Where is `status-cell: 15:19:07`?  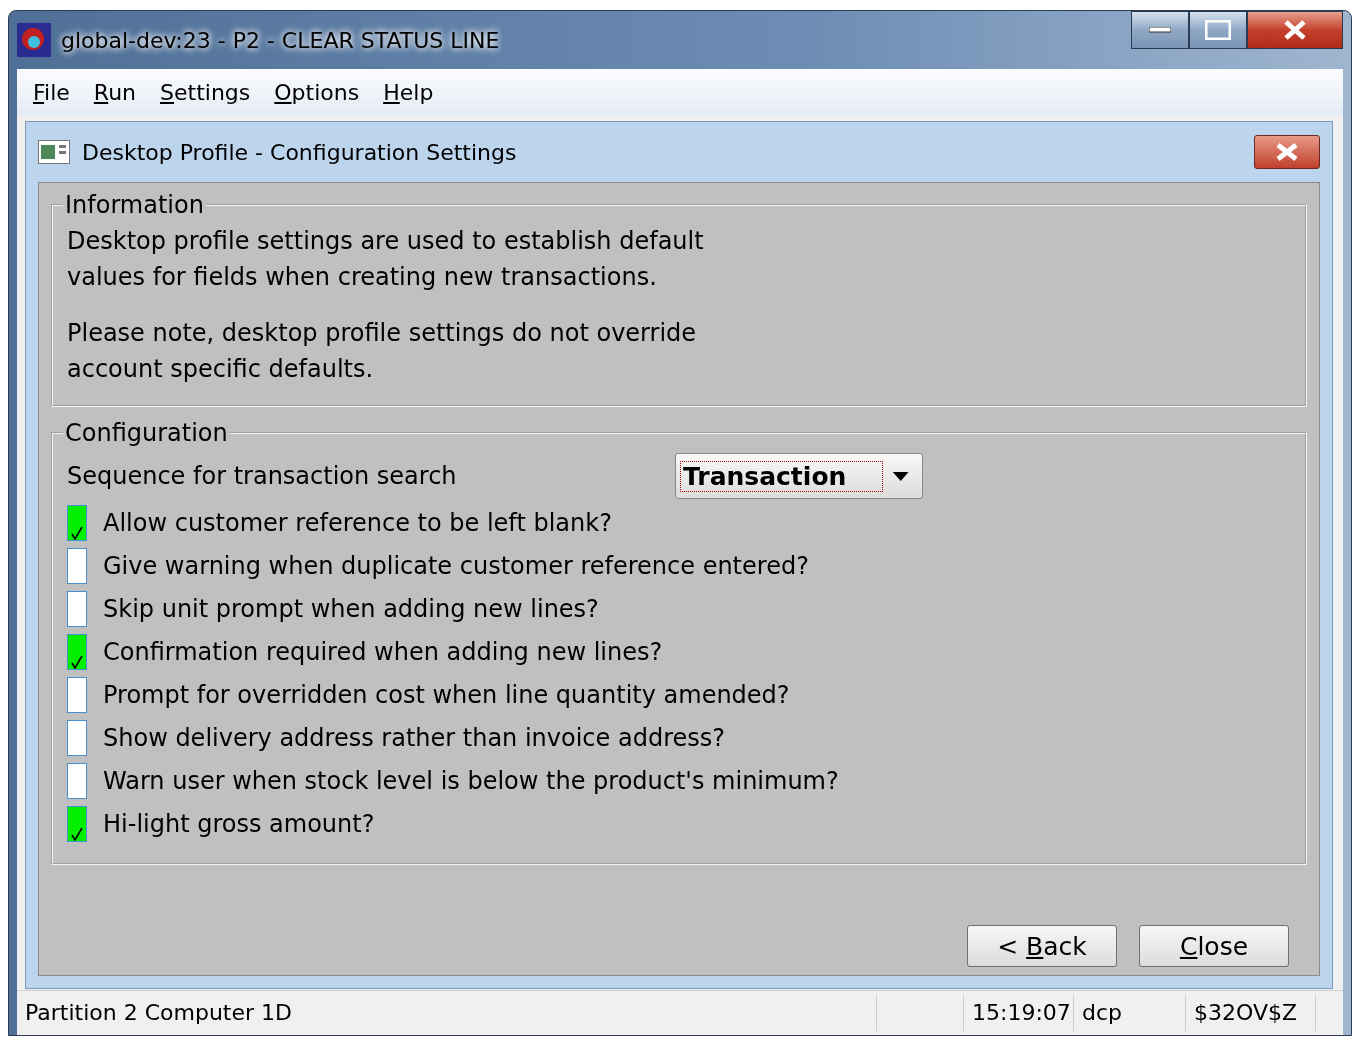
status-cell: 15:19:07 is located at coordinates (1019, 1013).